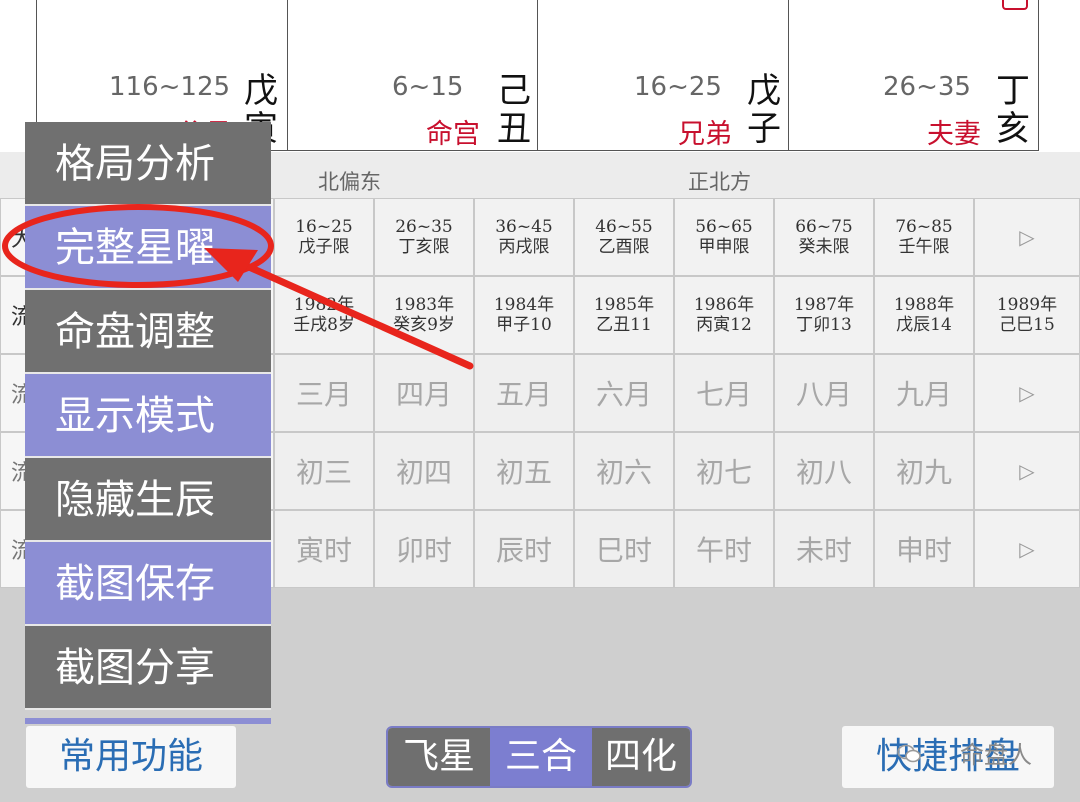 The width and height of the screenshot is (1080, 802). I want to click on wechat-watermark-icon, so click(909, 753).